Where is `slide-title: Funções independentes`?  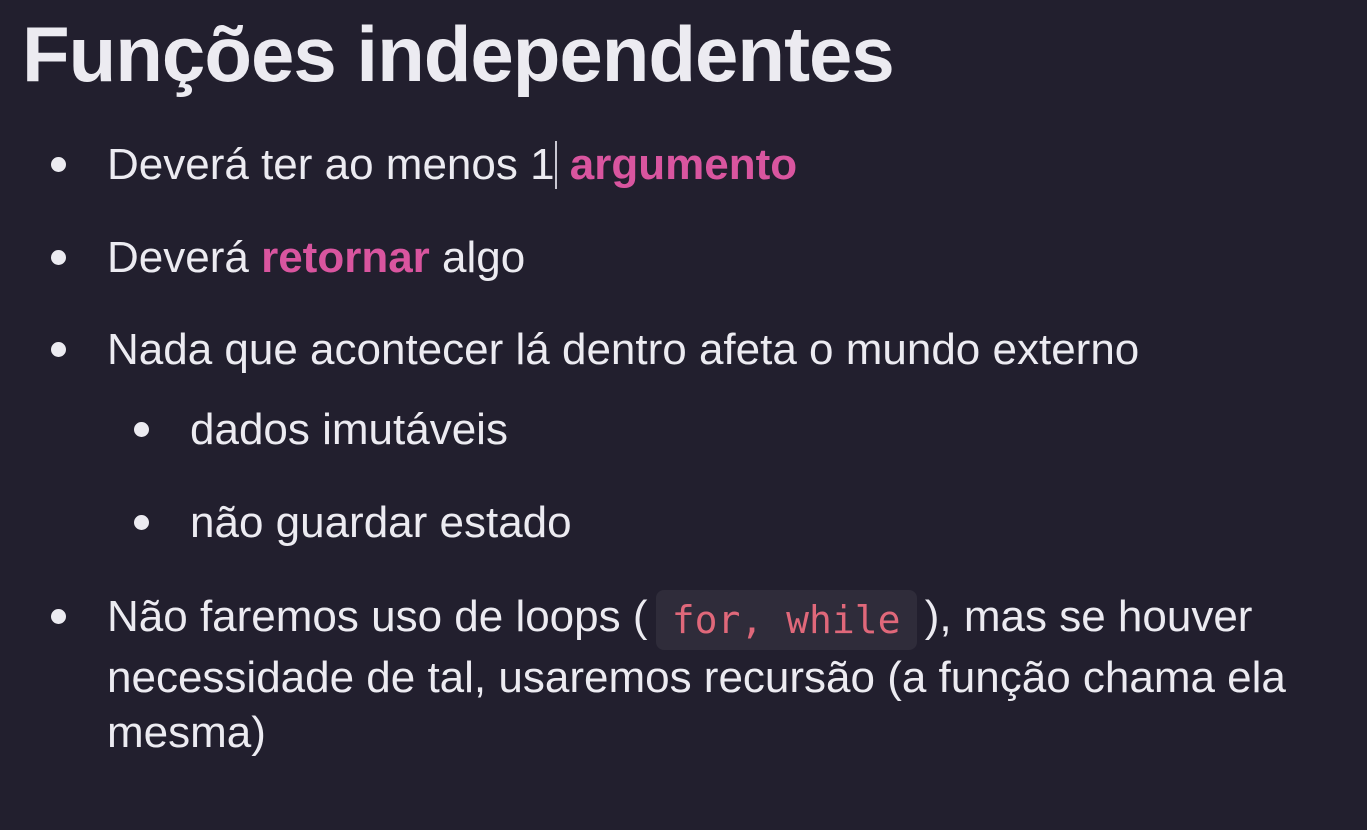
slide-title: Funções independentes is located at coordinates (458, 54).